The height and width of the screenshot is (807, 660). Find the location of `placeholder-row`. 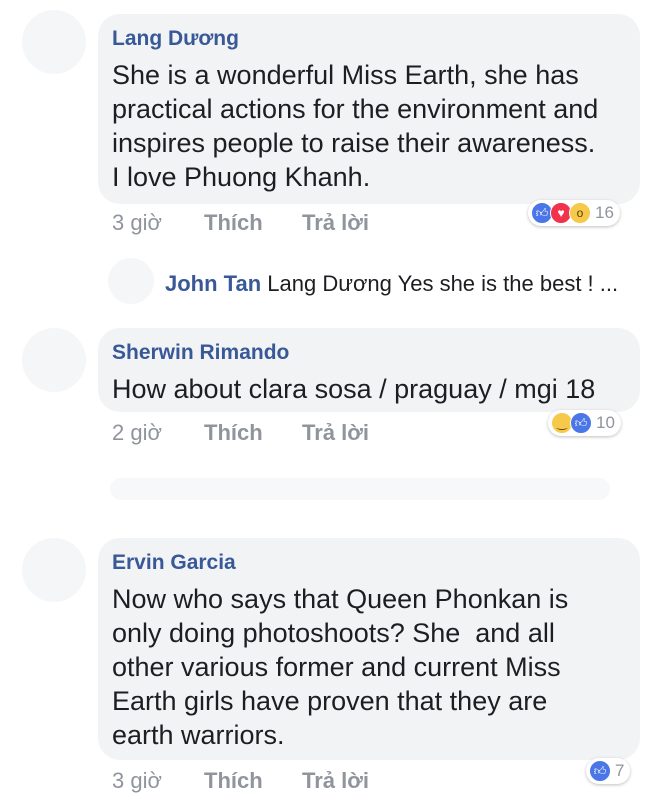

placeholder-row is located at coordinates (360, 489).